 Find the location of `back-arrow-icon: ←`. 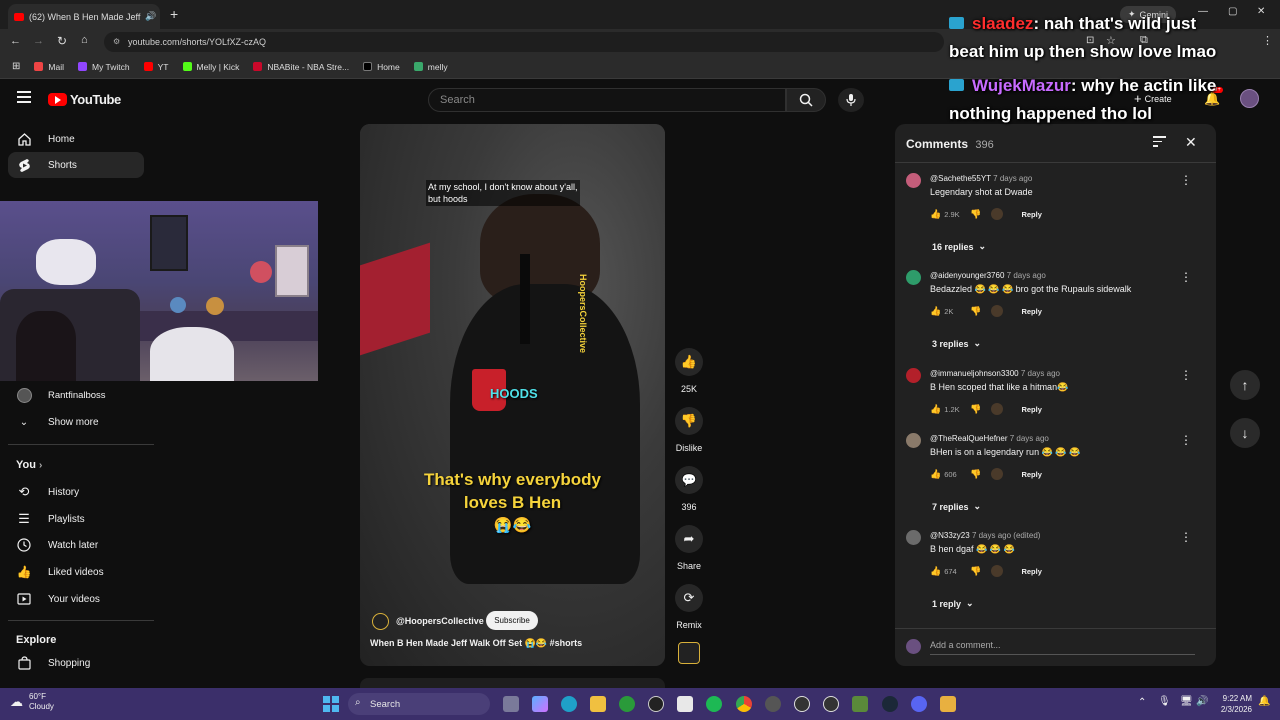

back-arrow-icon: ← is located at coordinates (15, 41).